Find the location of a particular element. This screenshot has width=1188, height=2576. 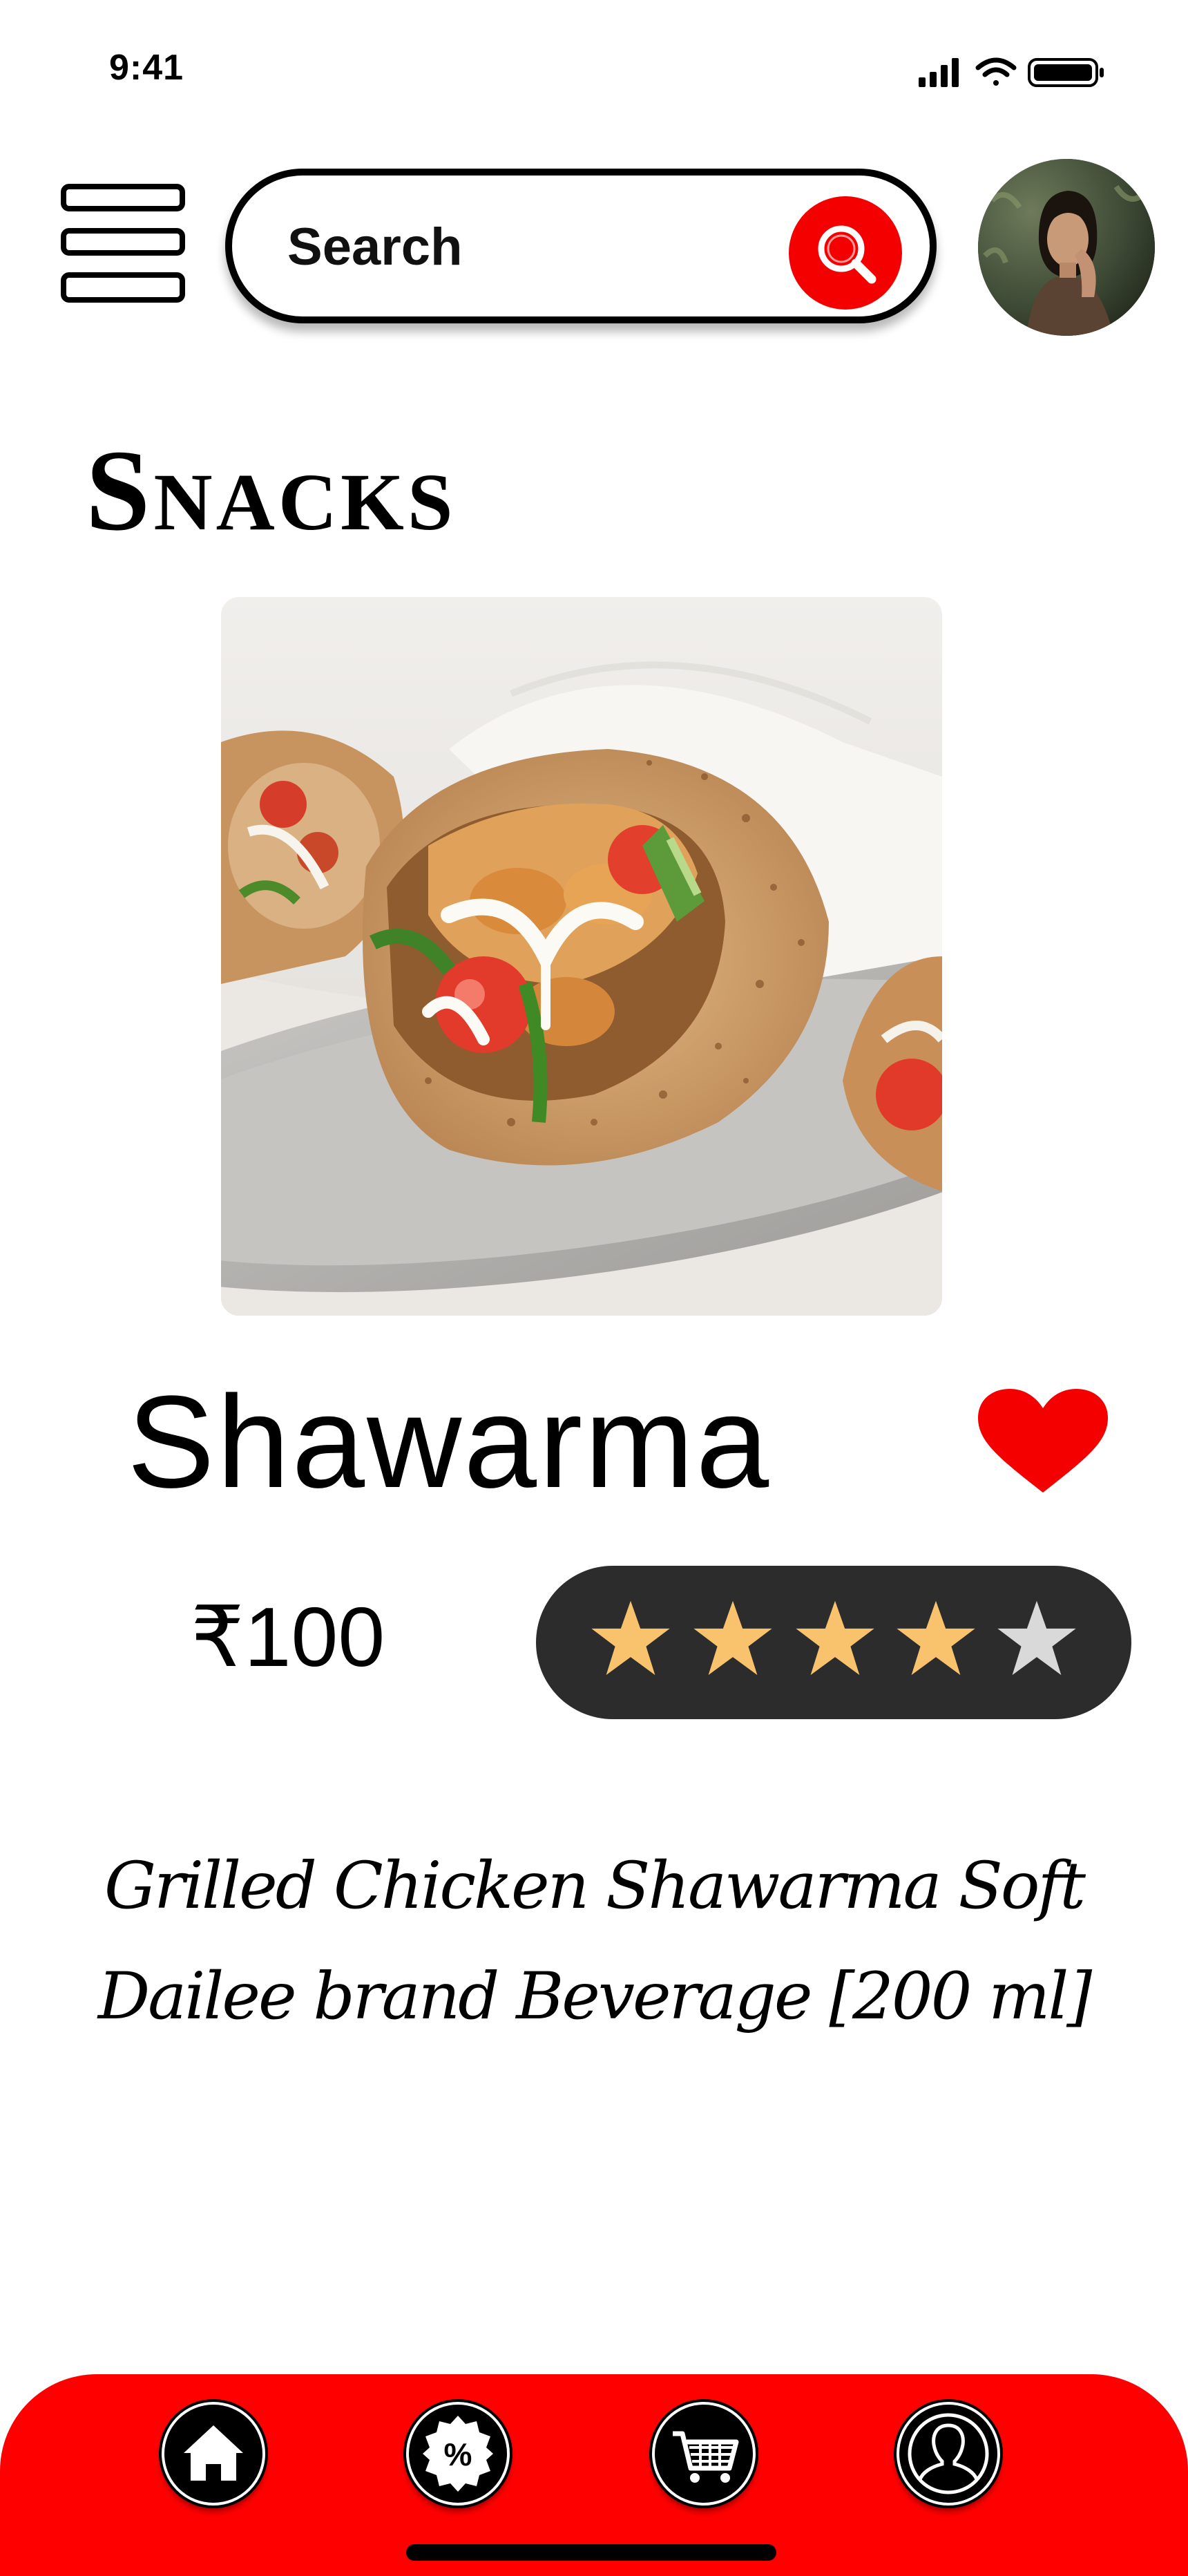

star-empty-icon is located at coordinates (1036, 1638).